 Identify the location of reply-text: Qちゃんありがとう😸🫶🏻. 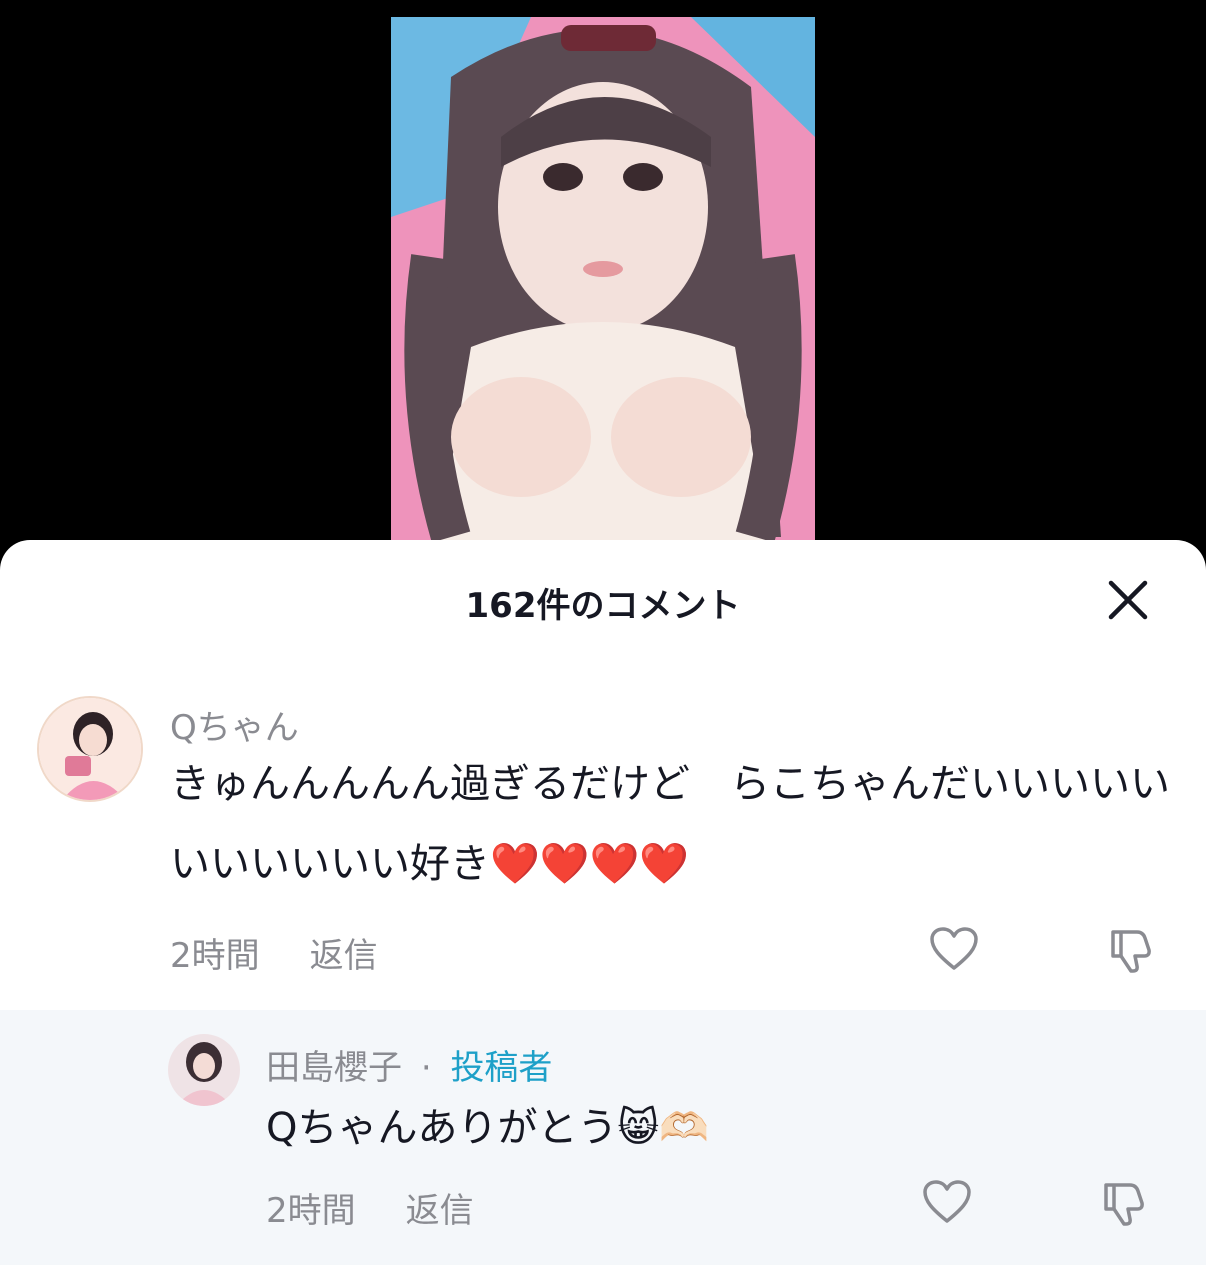
(487, 1128).